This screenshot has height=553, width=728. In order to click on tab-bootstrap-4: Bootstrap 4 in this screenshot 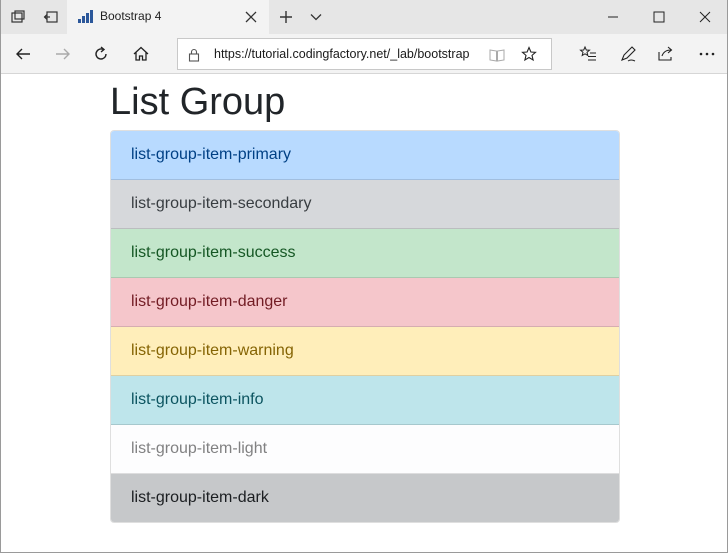, I will do `click(168, 17)`.